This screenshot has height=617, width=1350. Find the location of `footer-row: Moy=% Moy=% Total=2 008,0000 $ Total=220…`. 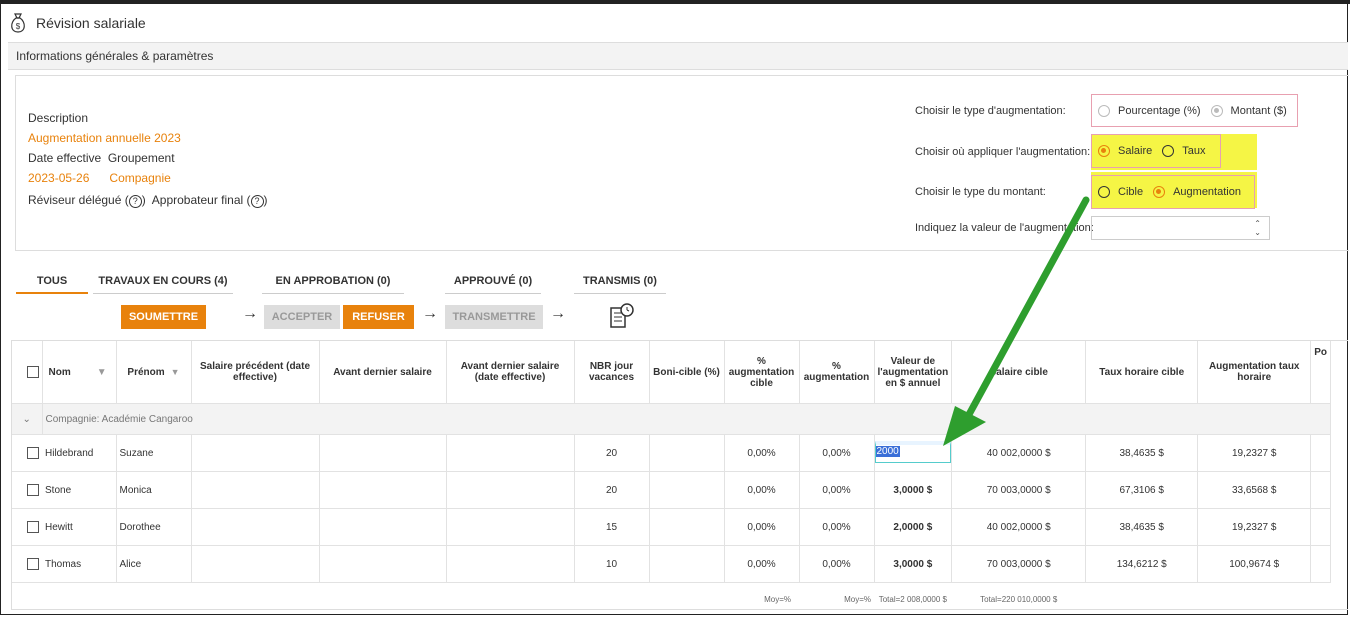

footer-row: Moy=% Moy=% Total=2 008,0000 $ Total=220… is located at coordinates (671, 595).